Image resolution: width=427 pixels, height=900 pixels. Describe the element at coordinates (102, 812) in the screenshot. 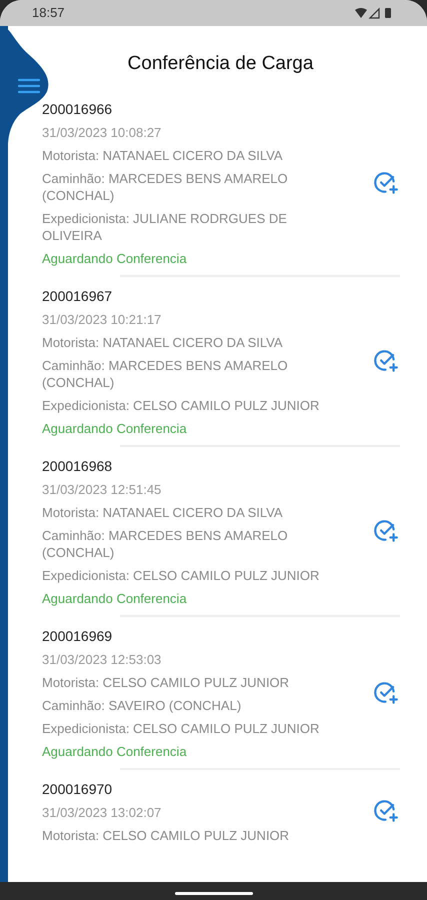

I see `load-date: 31/03/2023 13:02:07` at that location.